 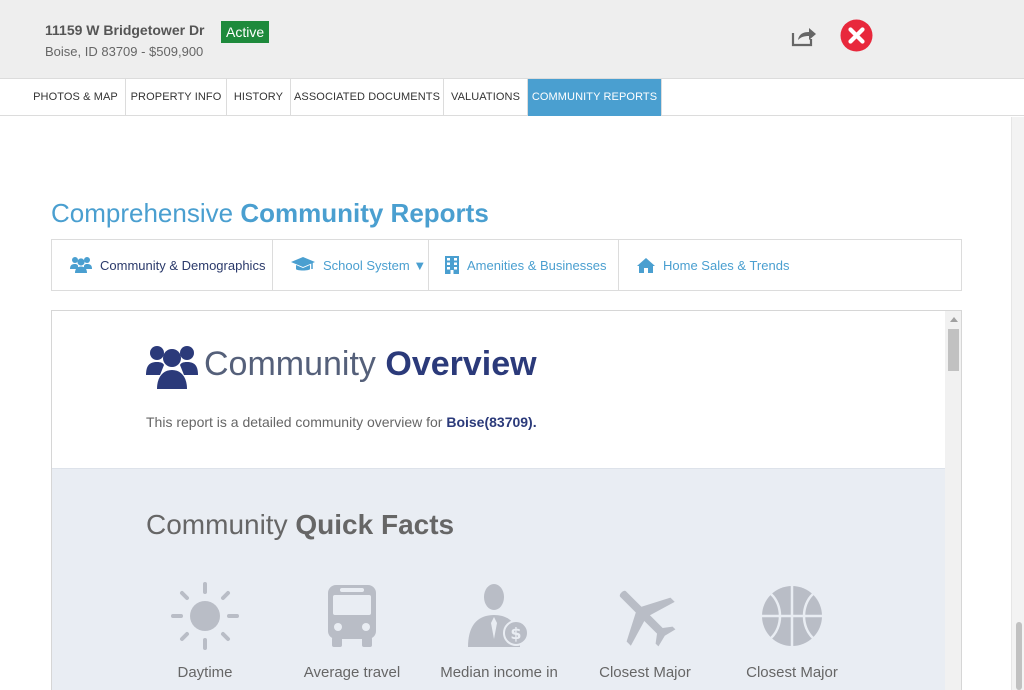 What do you see at coordinates (205, 672) in the screenshot?
I see `fact-label-daytime: Daytime` at bounding box center [205, 672].